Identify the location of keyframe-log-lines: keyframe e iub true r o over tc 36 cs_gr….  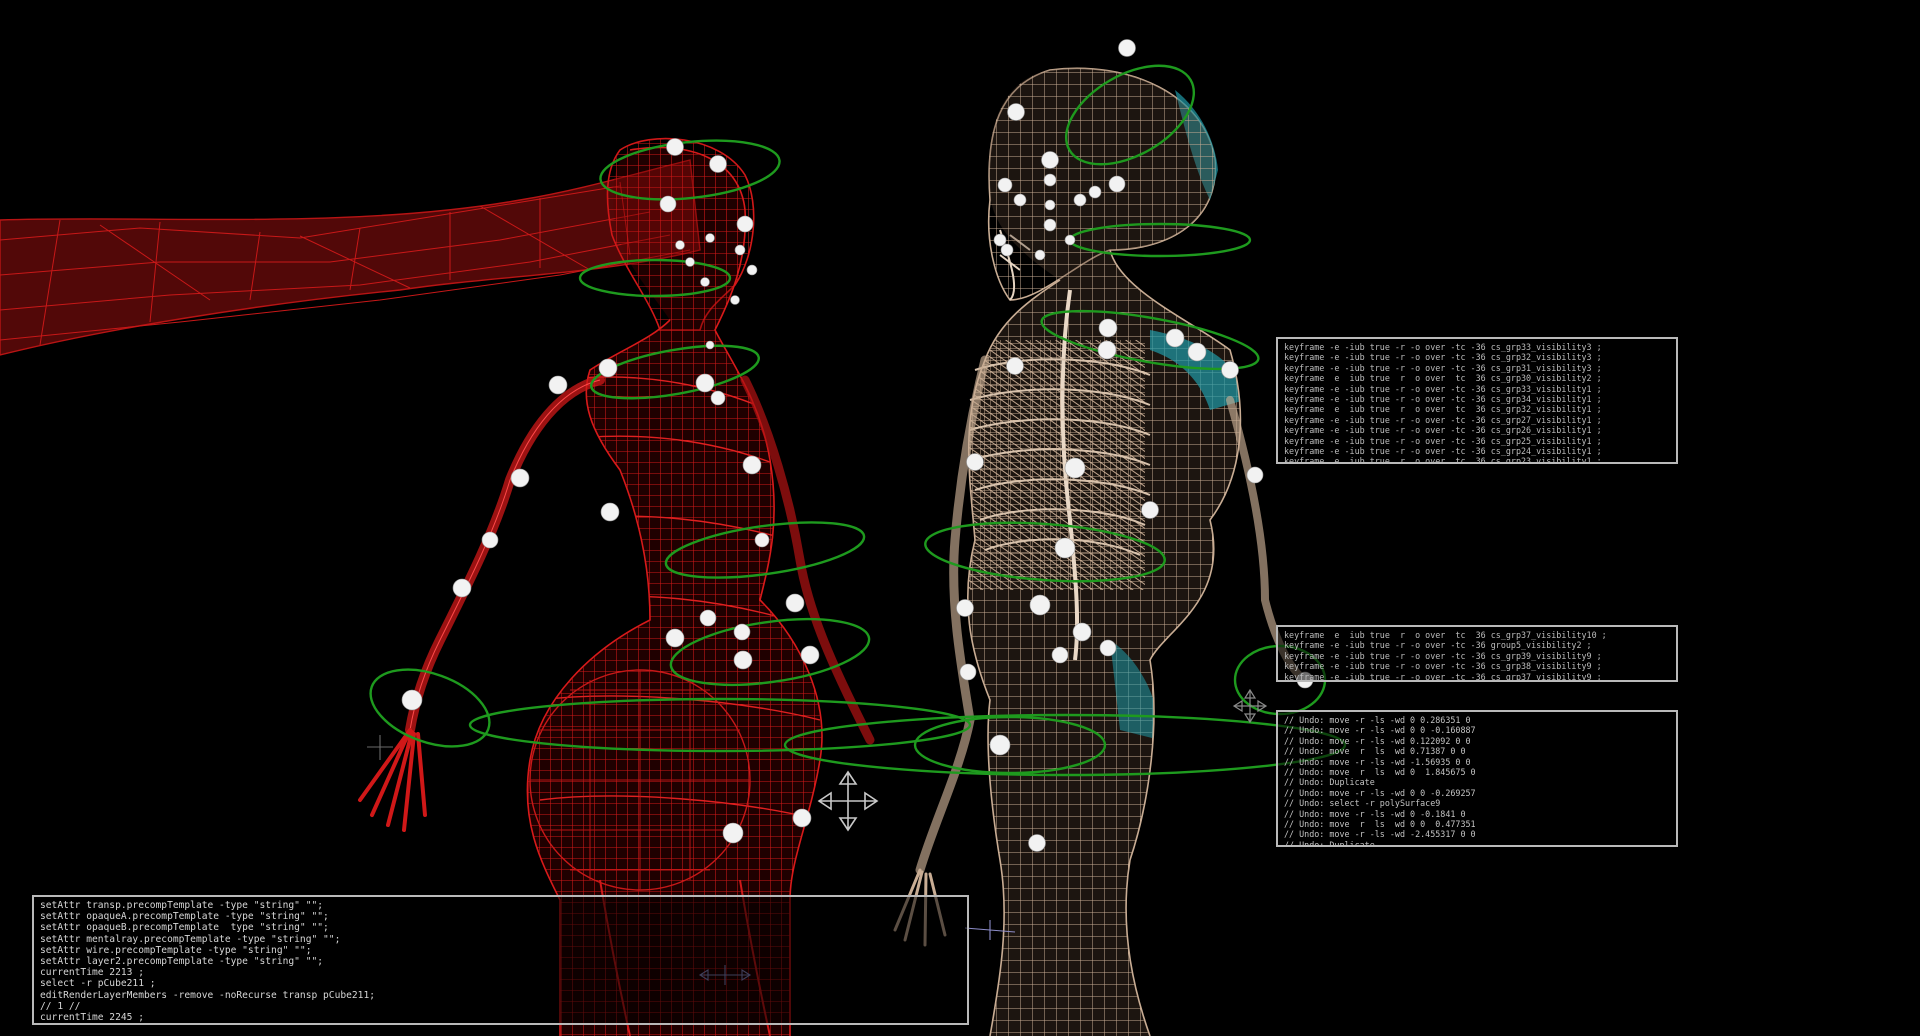
(1477, 656).